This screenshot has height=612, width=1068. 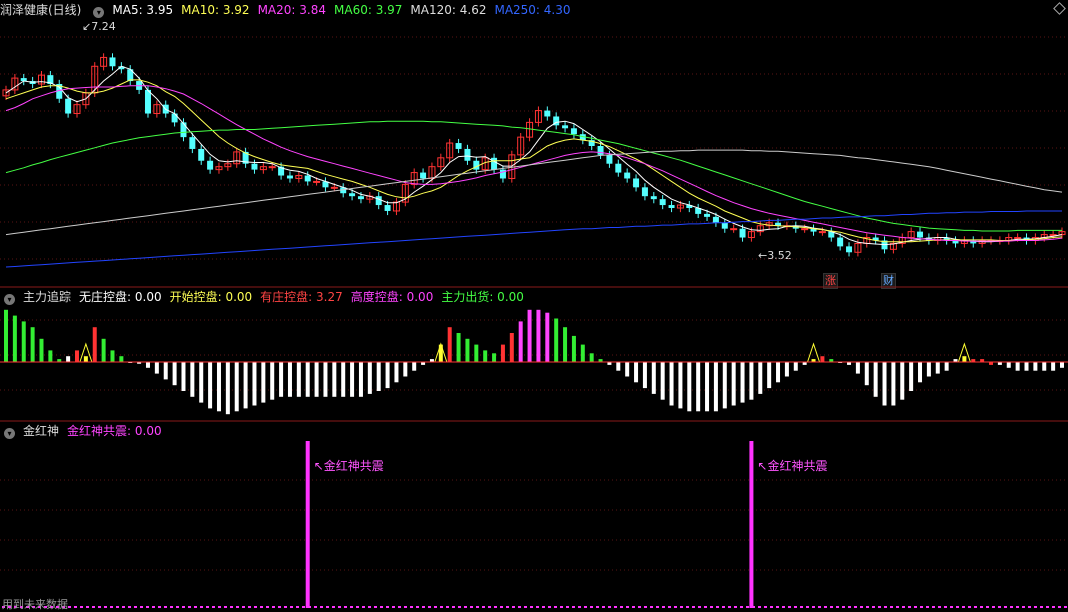 What do you see at coordinates (792, 465) in the screenshot?
I see `signal-label-1: ↖金红神共震` at bounding box center [792, 465].